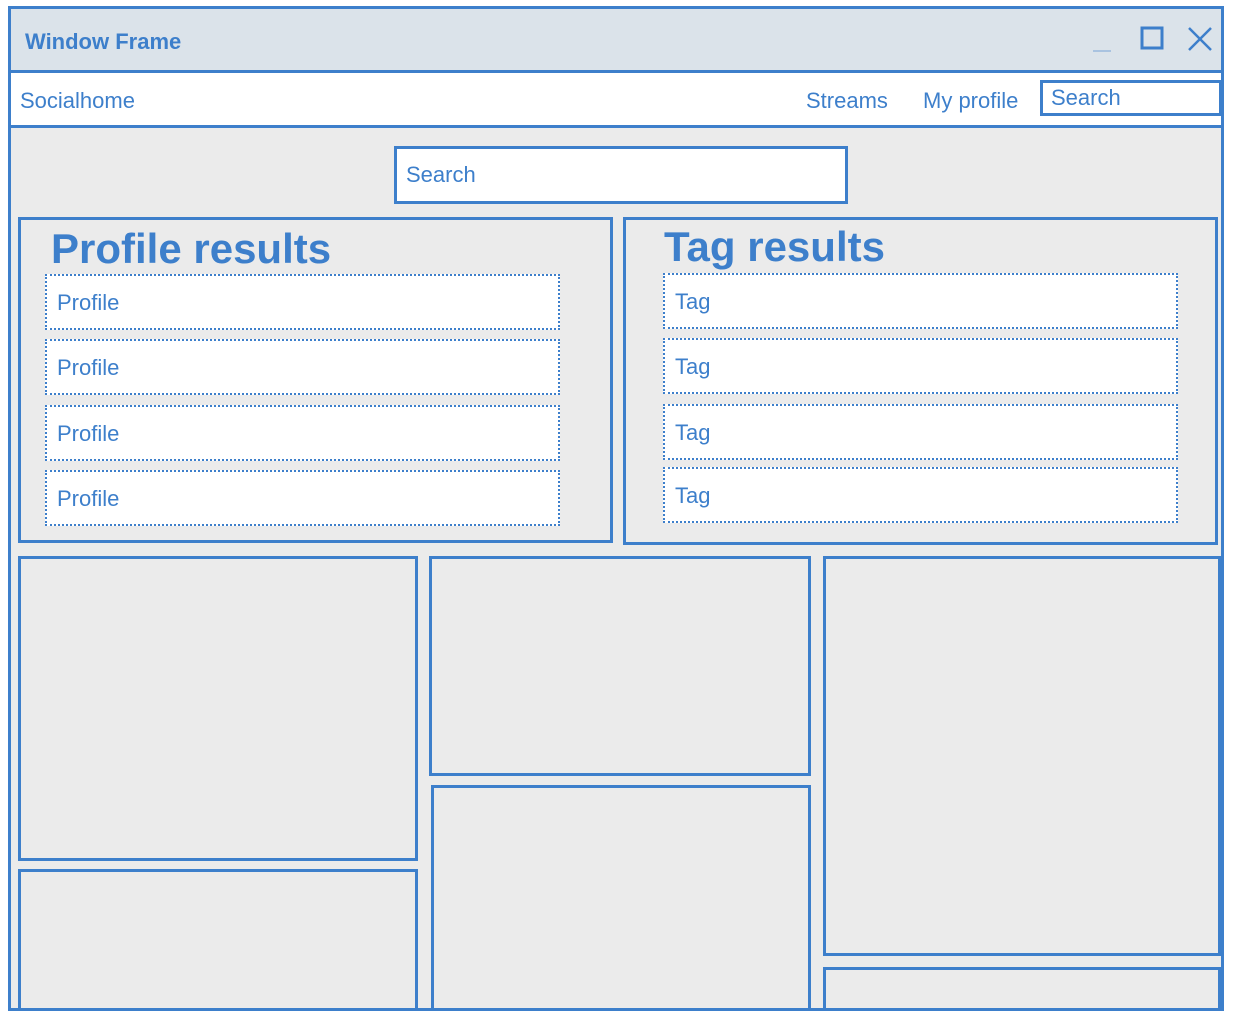 Image resolution: width=1236 pixels, height=1011 pixels. Describe the element at coordinates (1200, 39) in the screenshot. I see `close-icon` at that location.